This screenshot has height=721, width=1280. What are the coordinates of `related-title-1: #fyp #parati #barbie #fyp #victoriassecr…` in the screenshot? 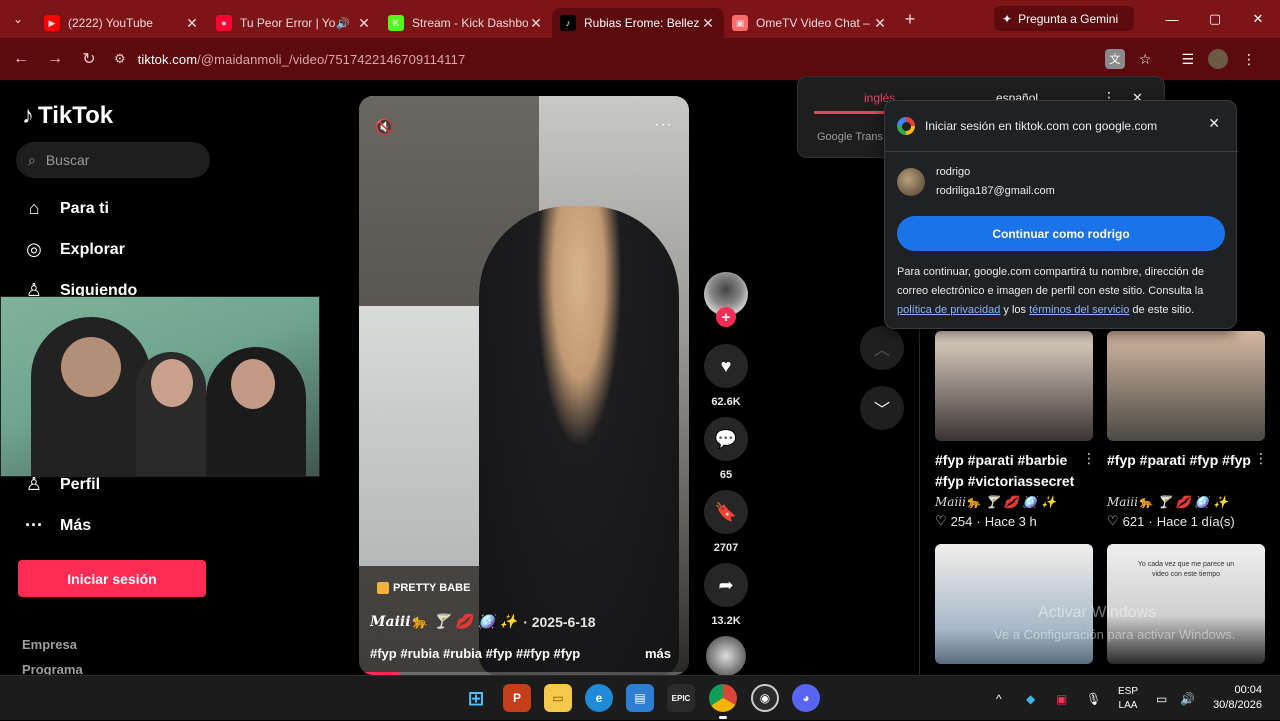 It's located at (1010, 471).